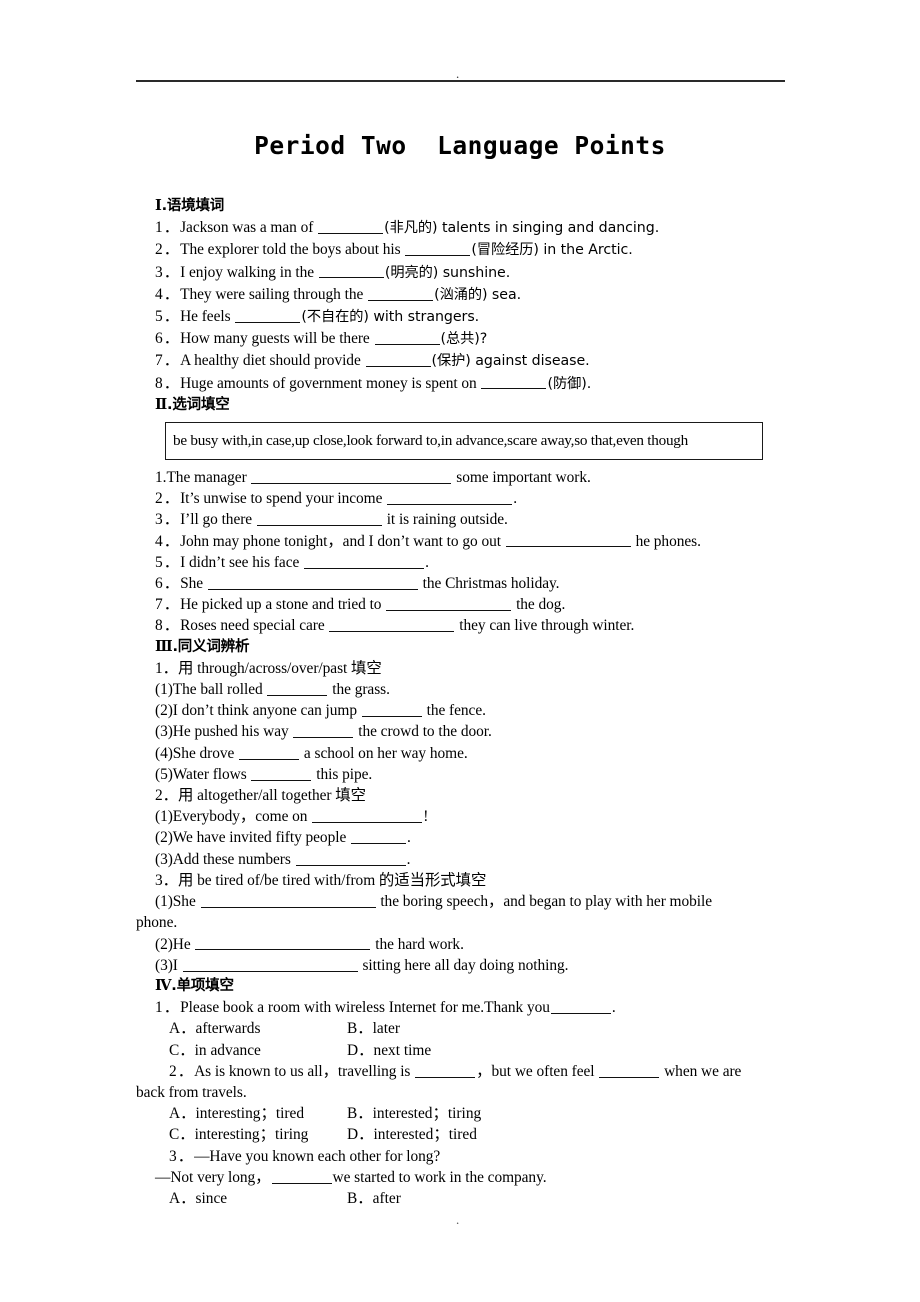  I want to click on mcq-option-b: B．interested；tiring, so click(414, 1113).